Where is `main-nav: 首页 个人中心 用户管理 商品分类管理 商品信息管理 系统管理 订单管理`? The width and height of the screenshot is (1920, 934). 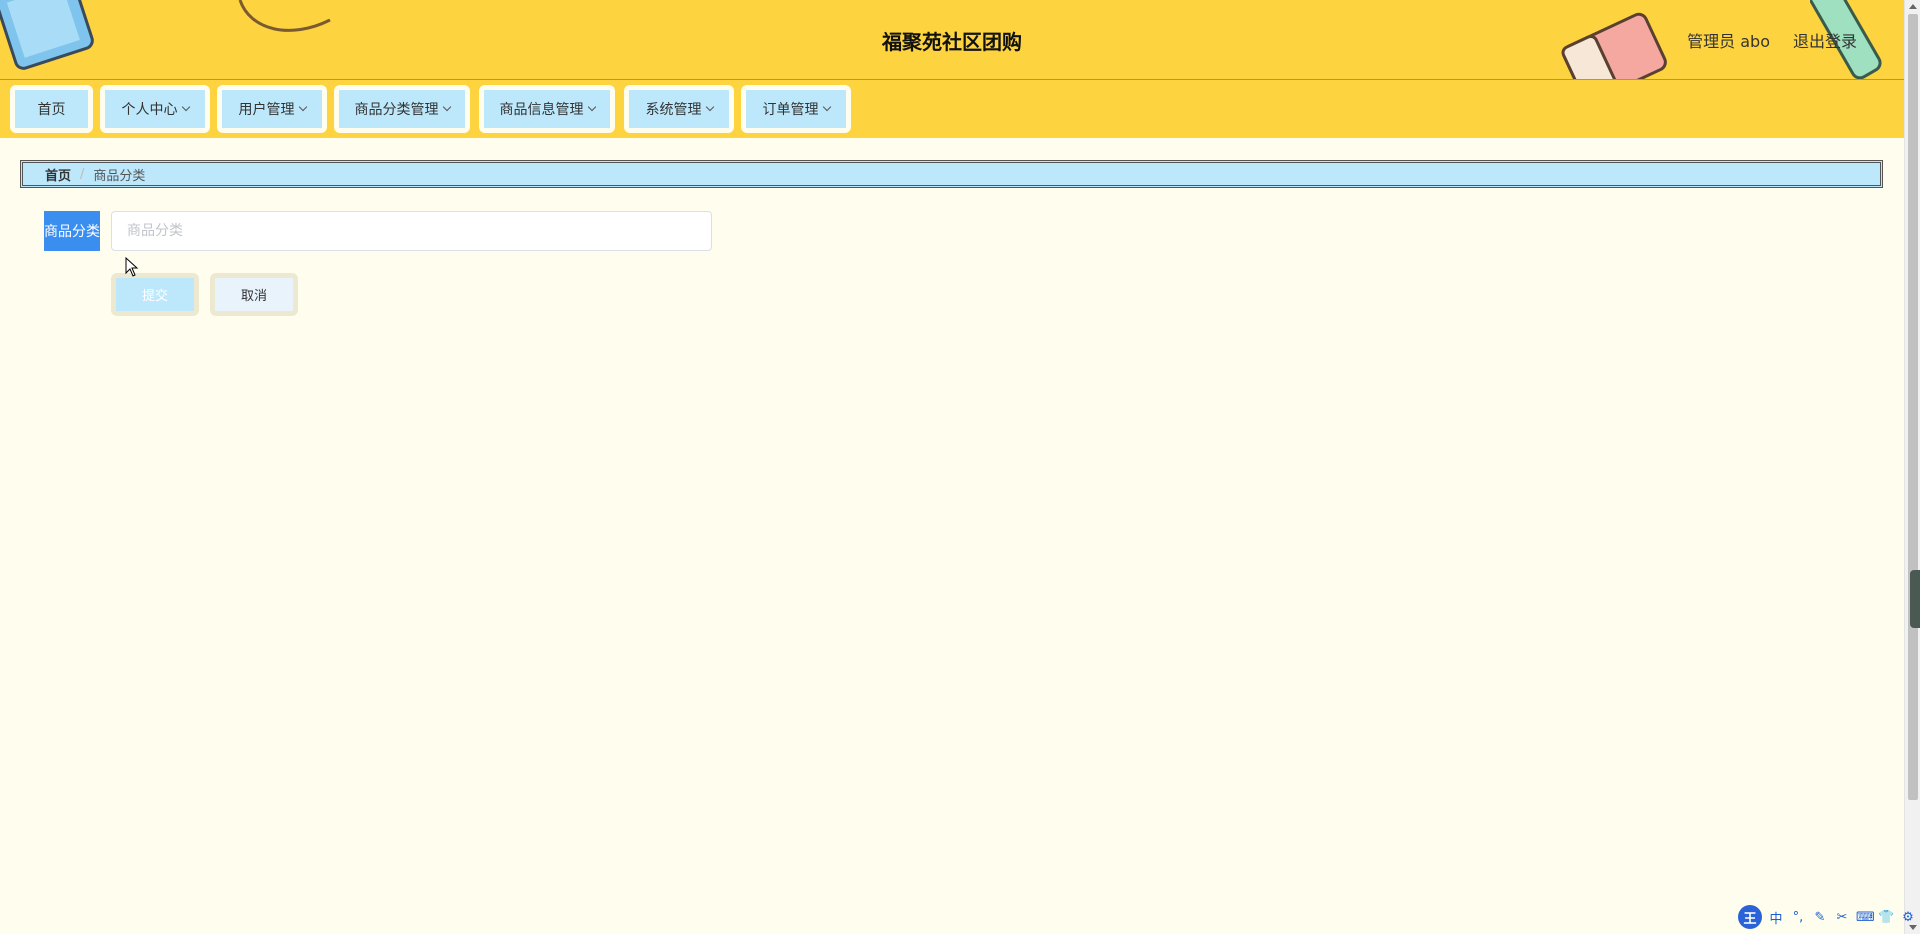 main-nav: 首页 个人中心 用户管理 商品分类管理 商品信息管理 系统管理 订单管理 is located at coordinates (952, 109).